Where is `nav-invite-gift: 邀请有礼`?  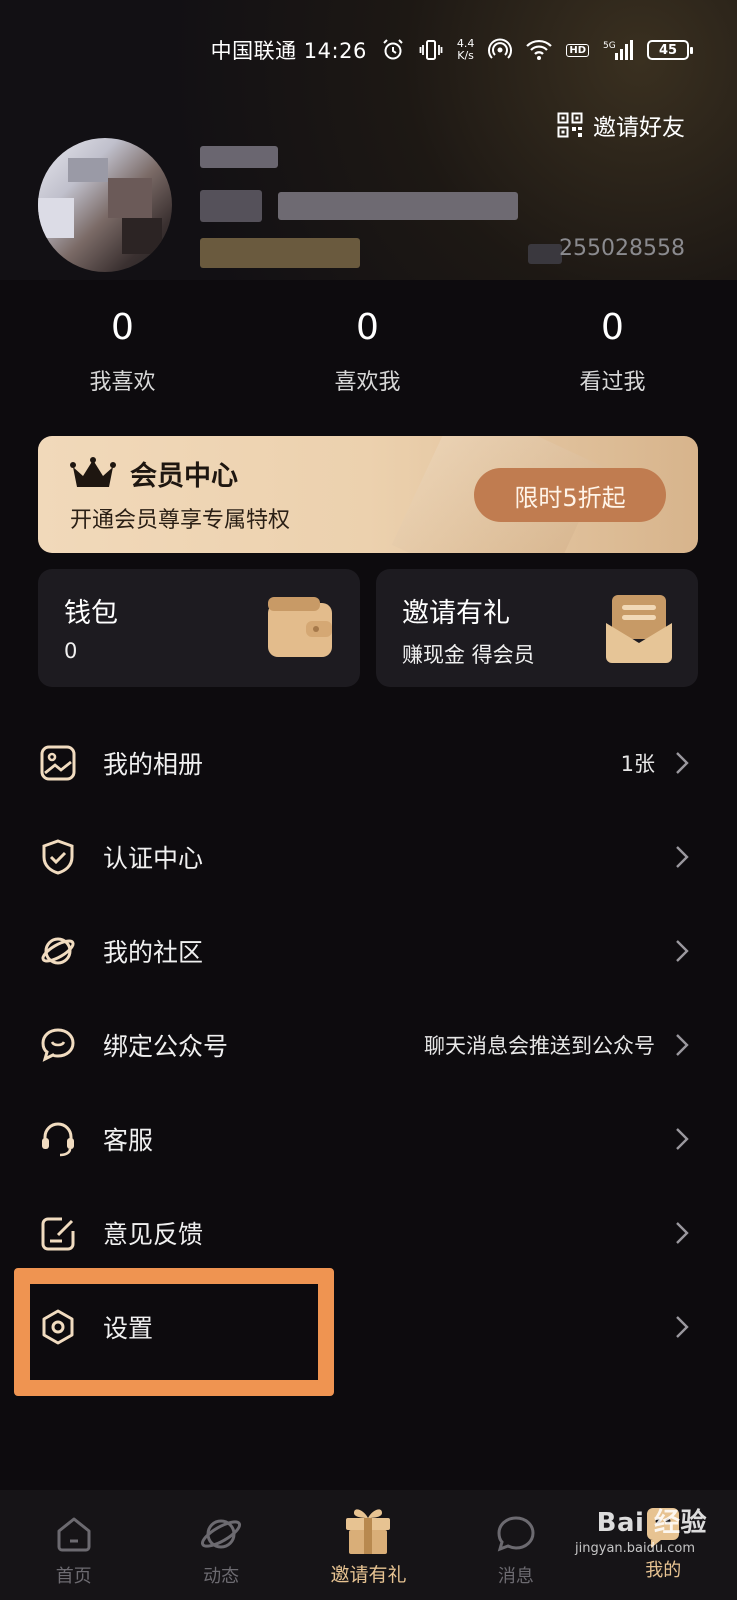 nav-invite-gift: 邀请有礼 is located at coordinates (368, 1545).